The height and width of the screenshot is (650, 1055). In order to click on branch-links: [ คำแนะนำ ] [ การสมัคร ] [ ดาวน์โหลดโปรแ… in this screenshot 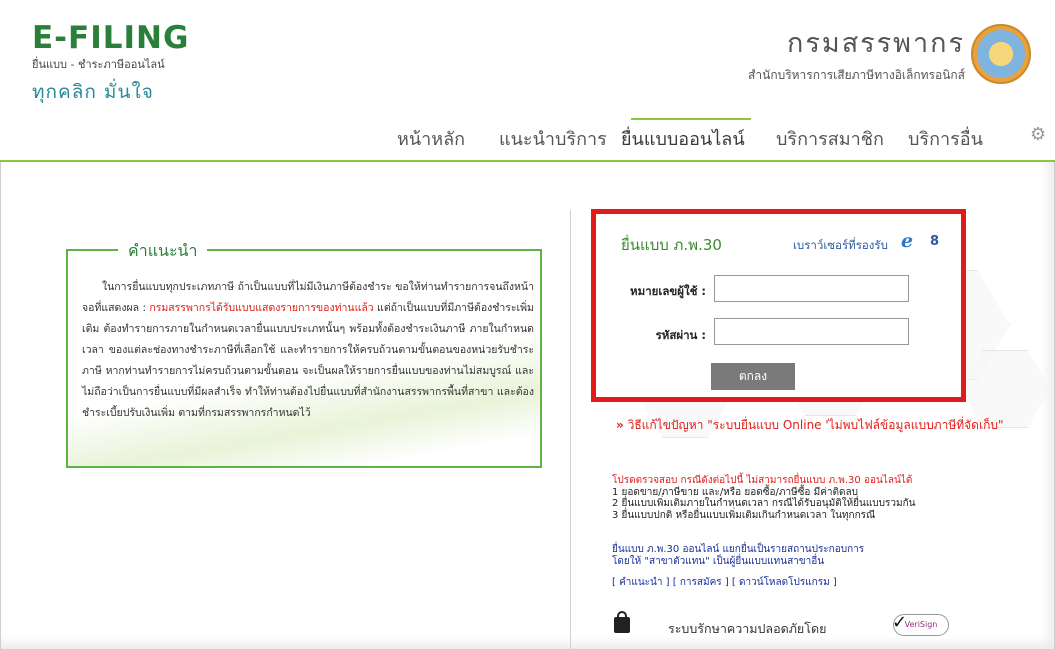, I will do `click(724, 582)`.